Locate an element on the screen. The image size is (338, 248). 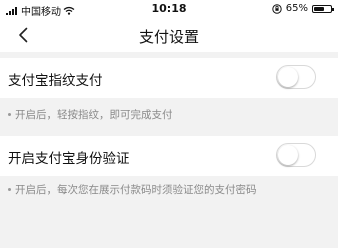
page-title: 支付设置 is located at coordinates (168, 37).